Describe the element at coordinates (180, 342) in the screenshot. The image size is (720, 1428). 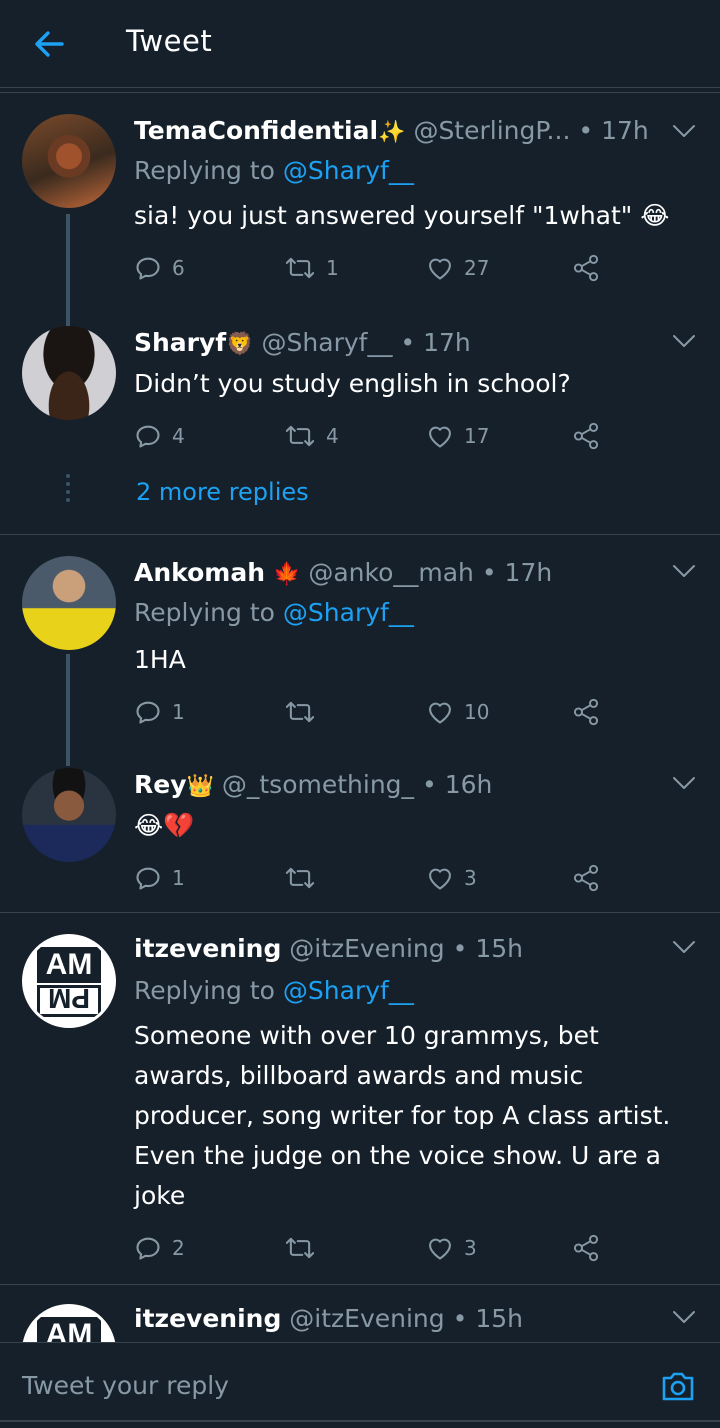
I see `display-name: Sharyf` at that location.